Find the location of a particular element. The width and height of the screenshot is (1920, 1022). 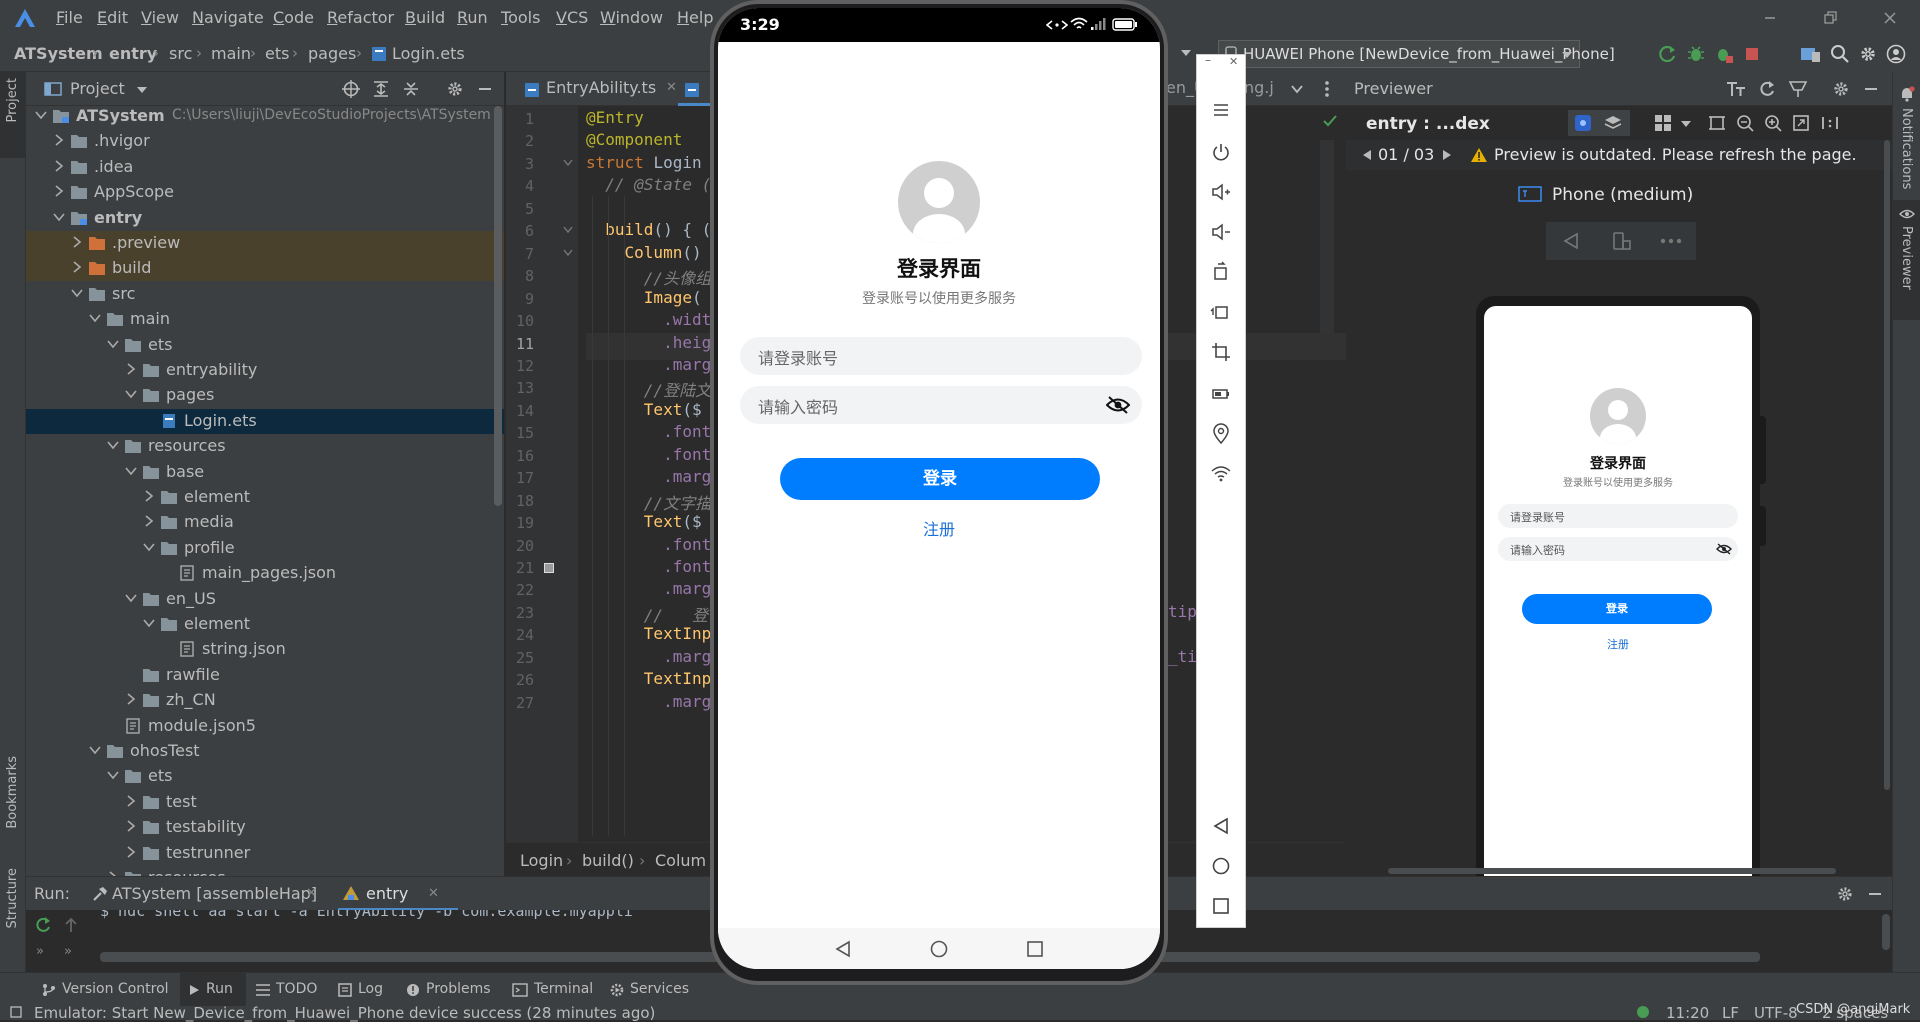

tree-item: string.json is located at coordinates (265, 649).